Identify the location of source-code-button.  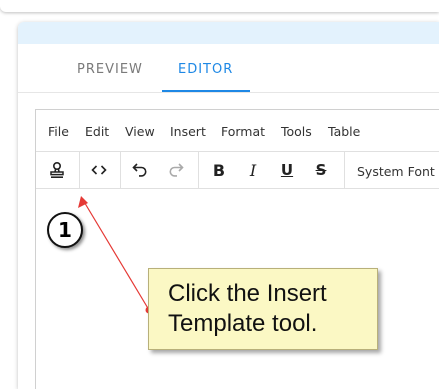
(99, 170).